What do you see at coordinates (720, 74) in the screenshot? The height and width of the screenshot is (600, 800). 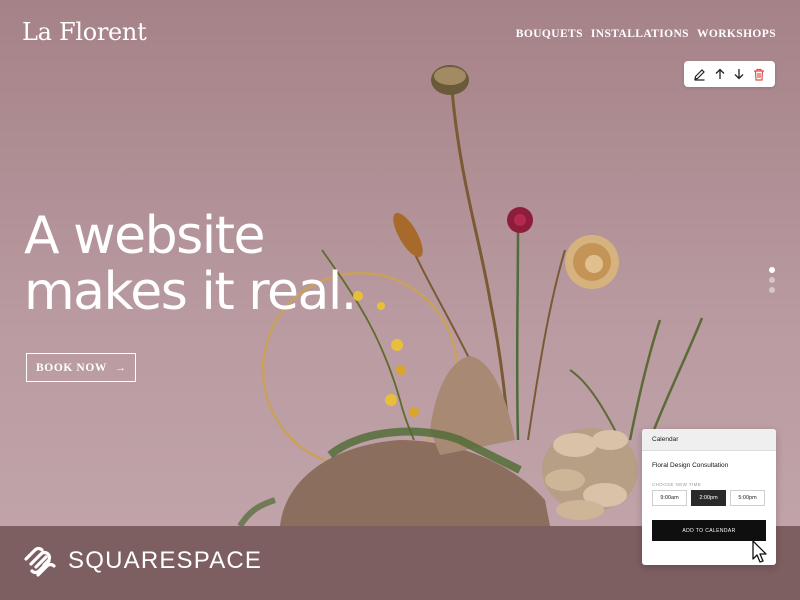 I see `arrow-up-icon` at bounding box center [720, 74].